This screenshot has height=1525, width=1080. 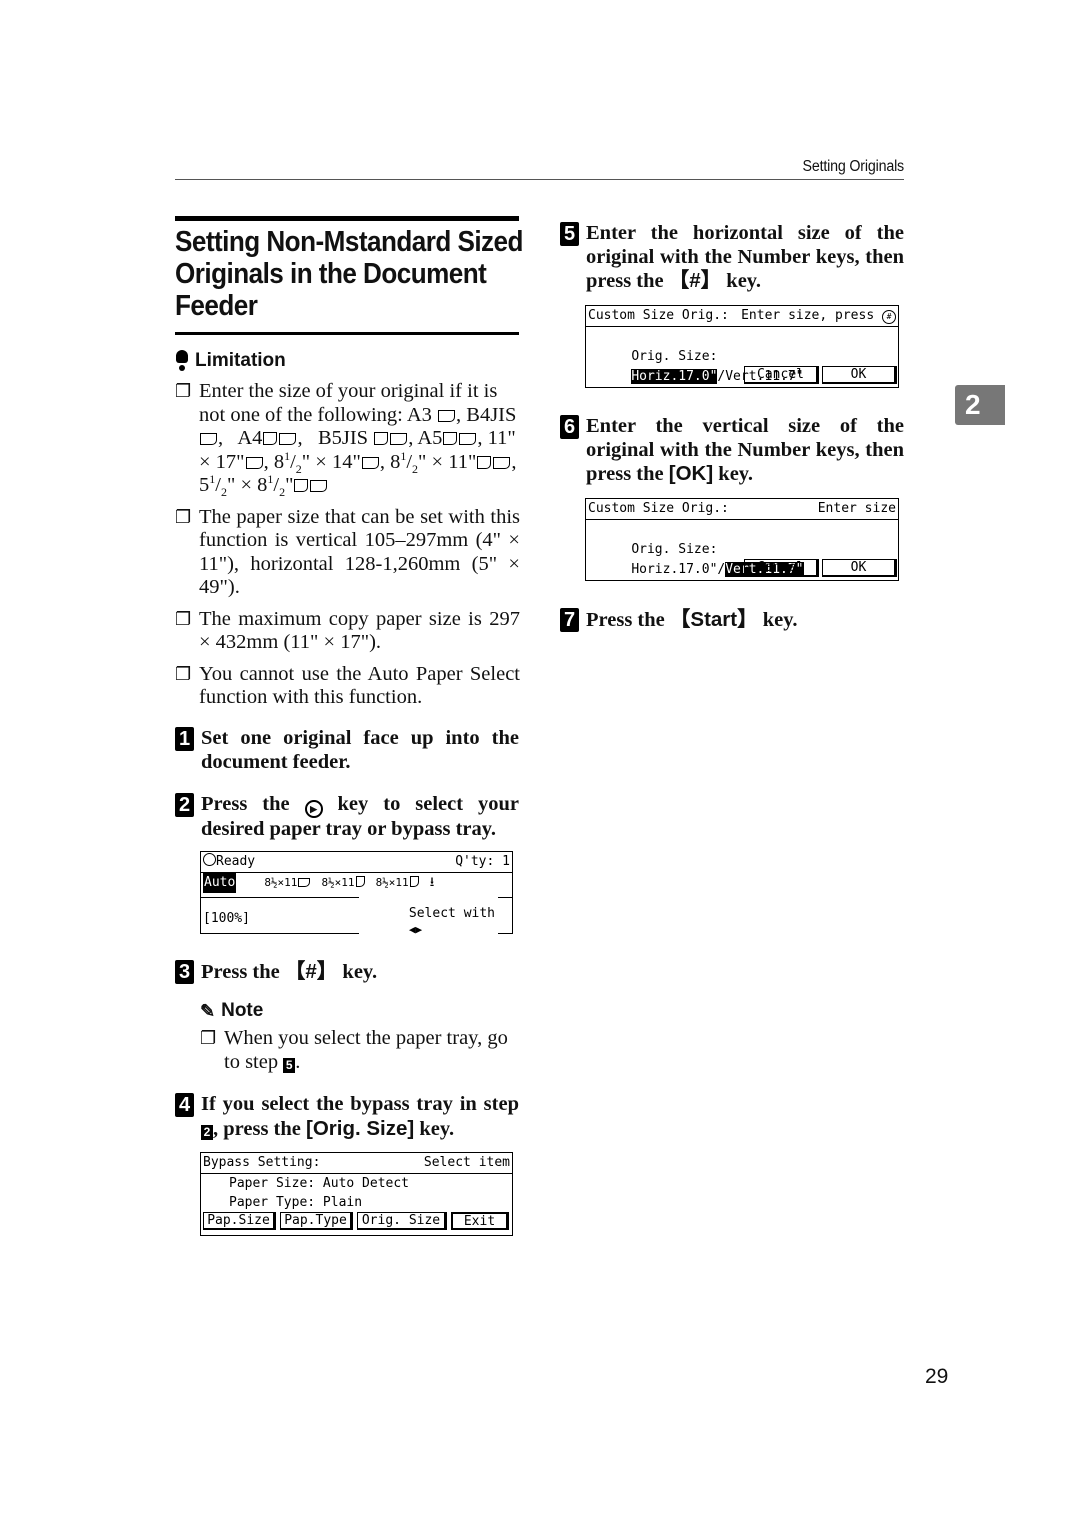 What do you see at coordinates (220, 883) in the screenshot?
I see `auto-tray-option: Auto` at bounding box center [220, 883].